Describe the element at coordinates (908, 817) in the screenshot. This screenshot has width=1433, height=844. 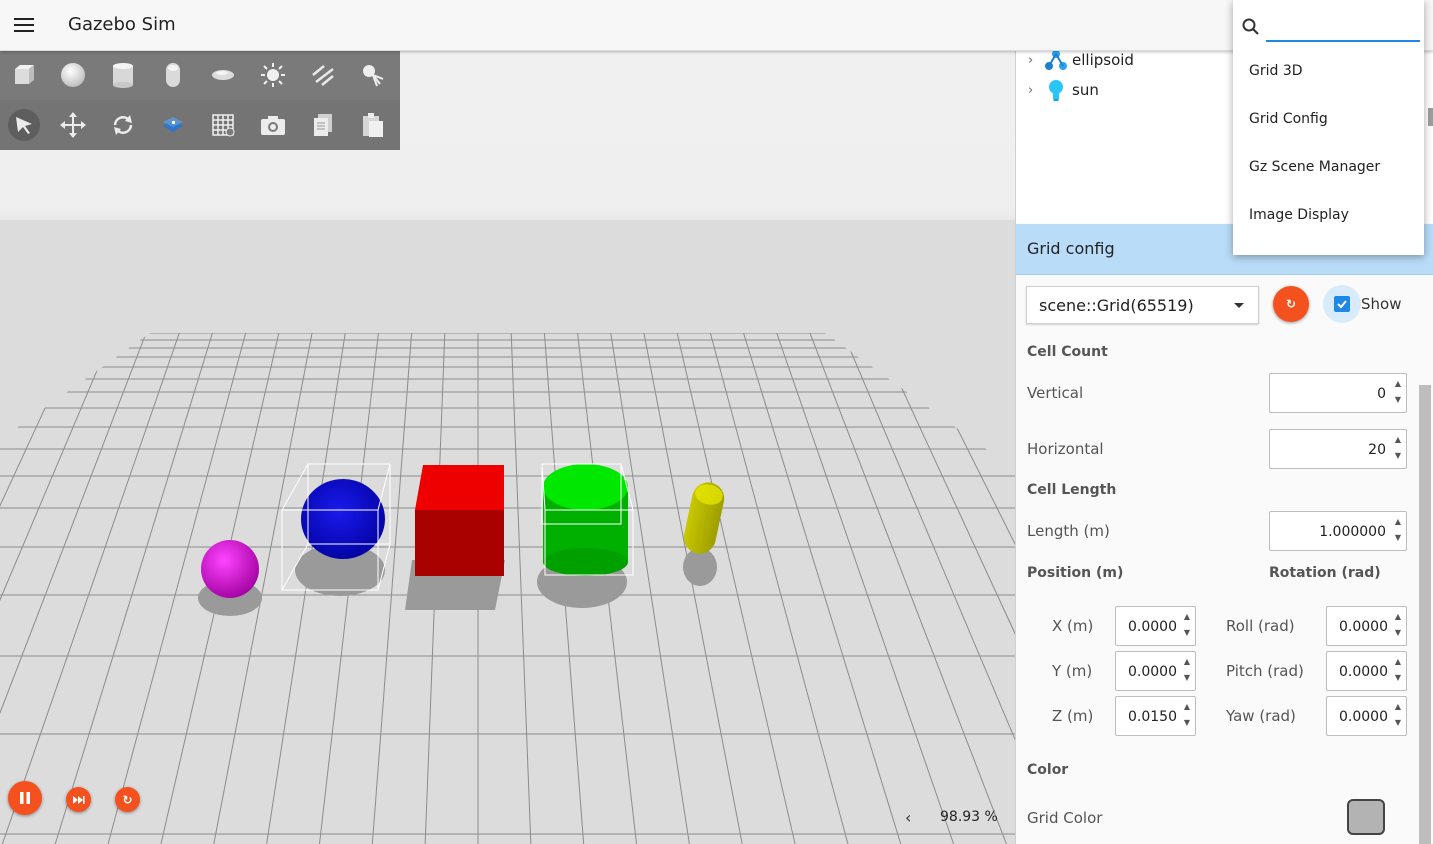
I see `chevron-left-icon: ‹` at that location.